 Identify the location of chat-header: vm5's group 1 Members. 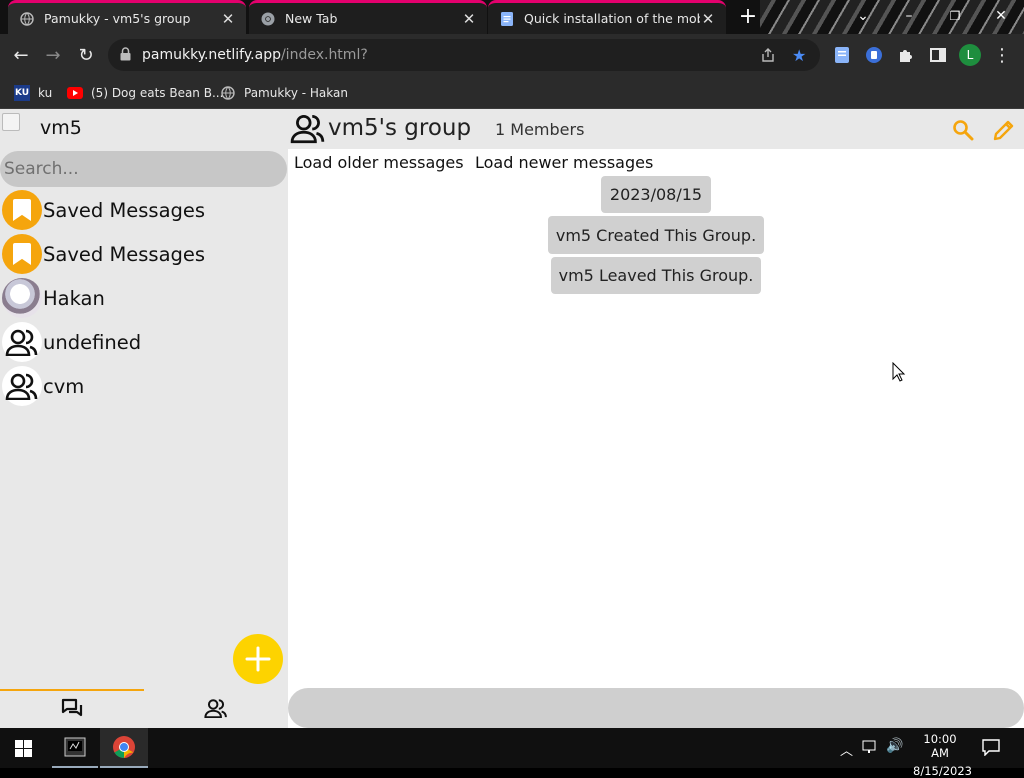
(656, 129).